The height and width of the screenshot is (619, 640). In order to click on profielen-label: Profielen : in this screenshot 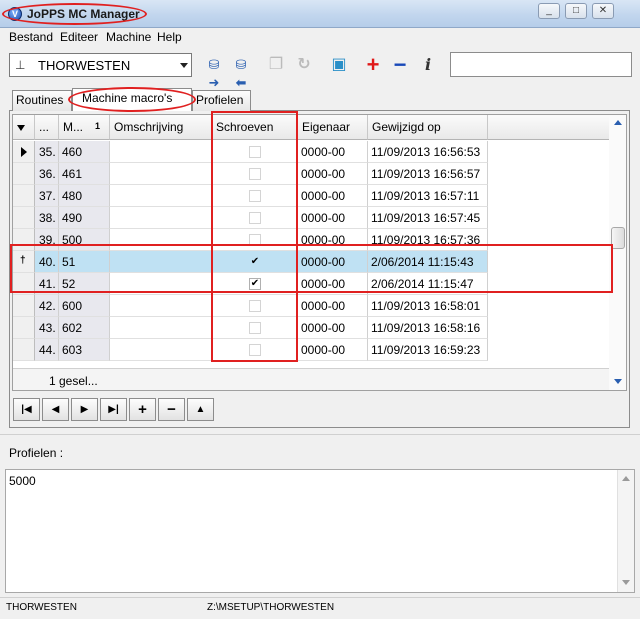, I will do `click(36, 453)`.